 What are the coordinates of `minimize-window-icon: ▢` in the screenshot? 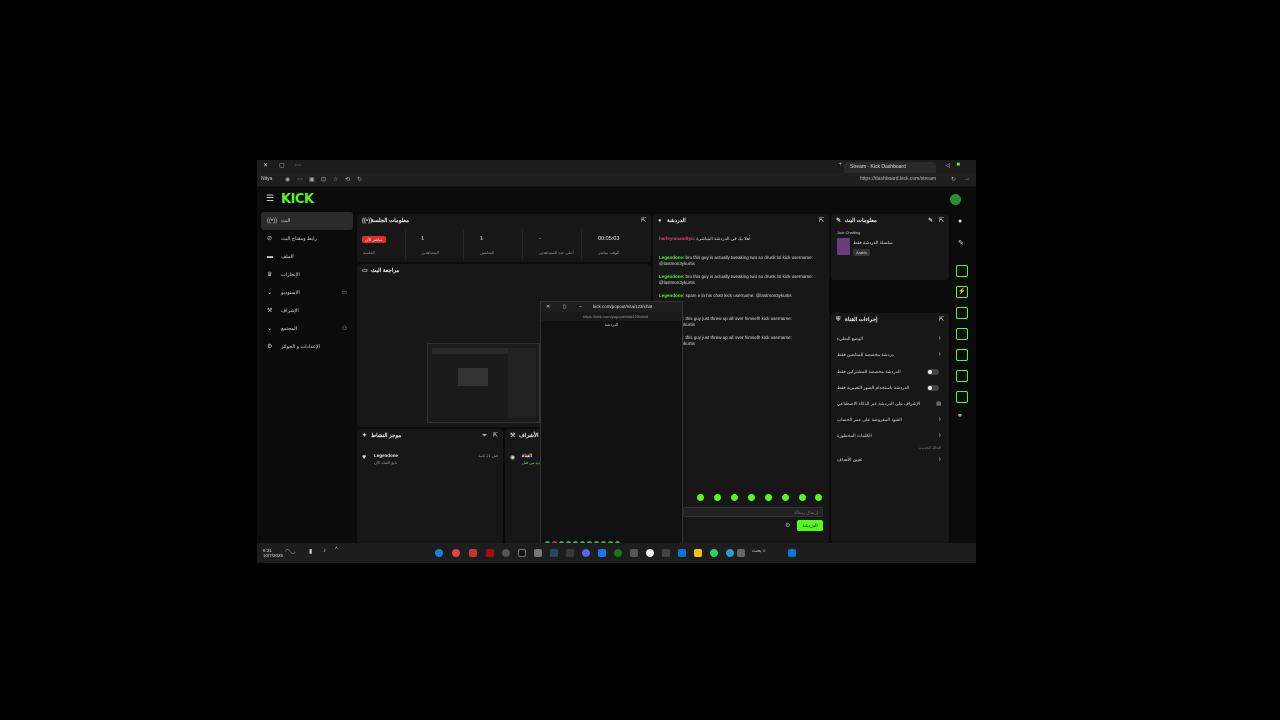 It's located at (282, 165).